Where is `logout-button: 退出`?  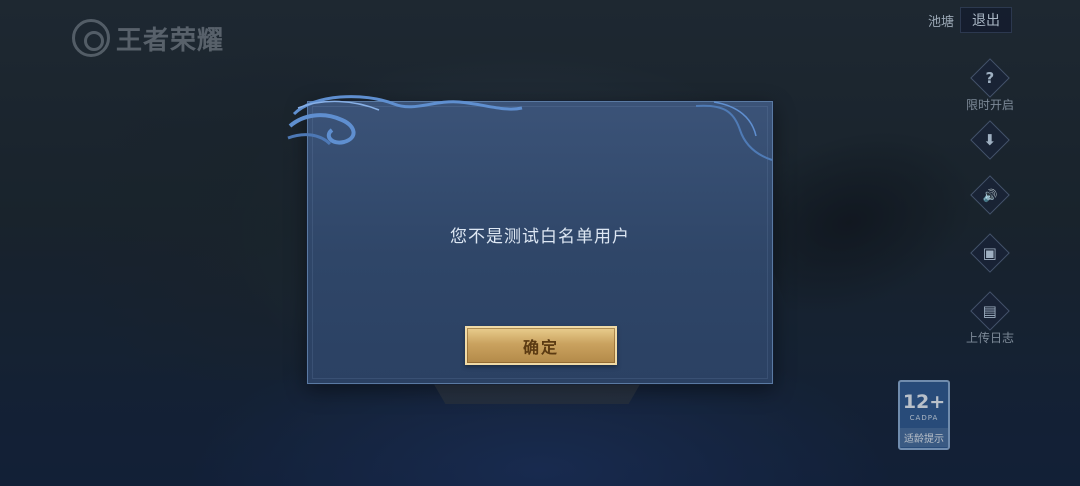
logout-button: 退出 is located at coordinates (986, 20).